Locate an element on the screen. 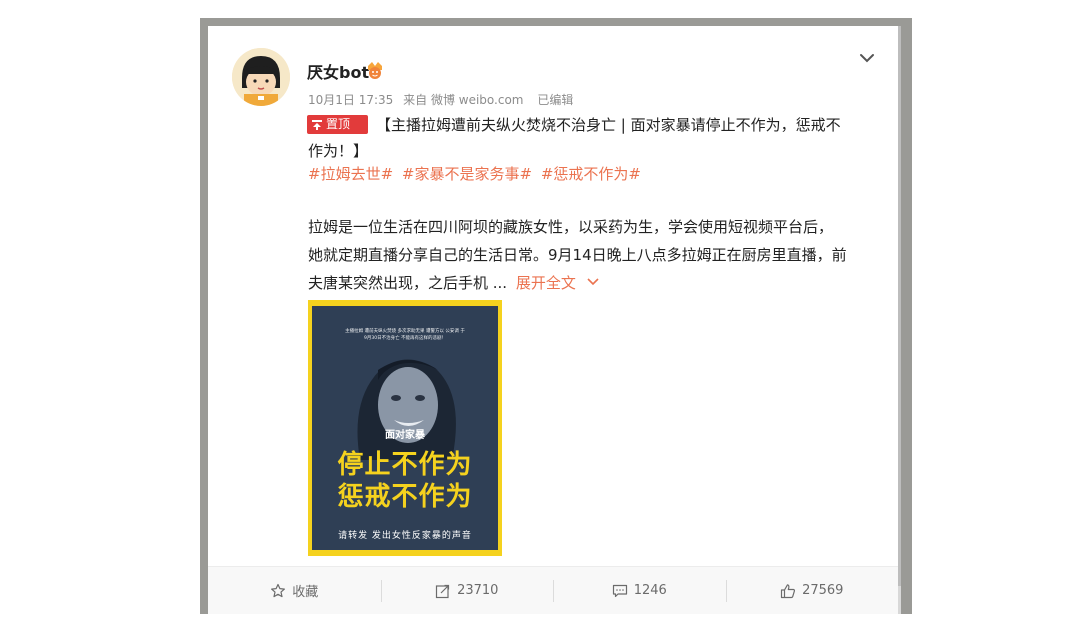  hashtag-list: #拉姆去世# #家暴不是家务事# #惩戒不作为# is located at coordinates (476, 173).